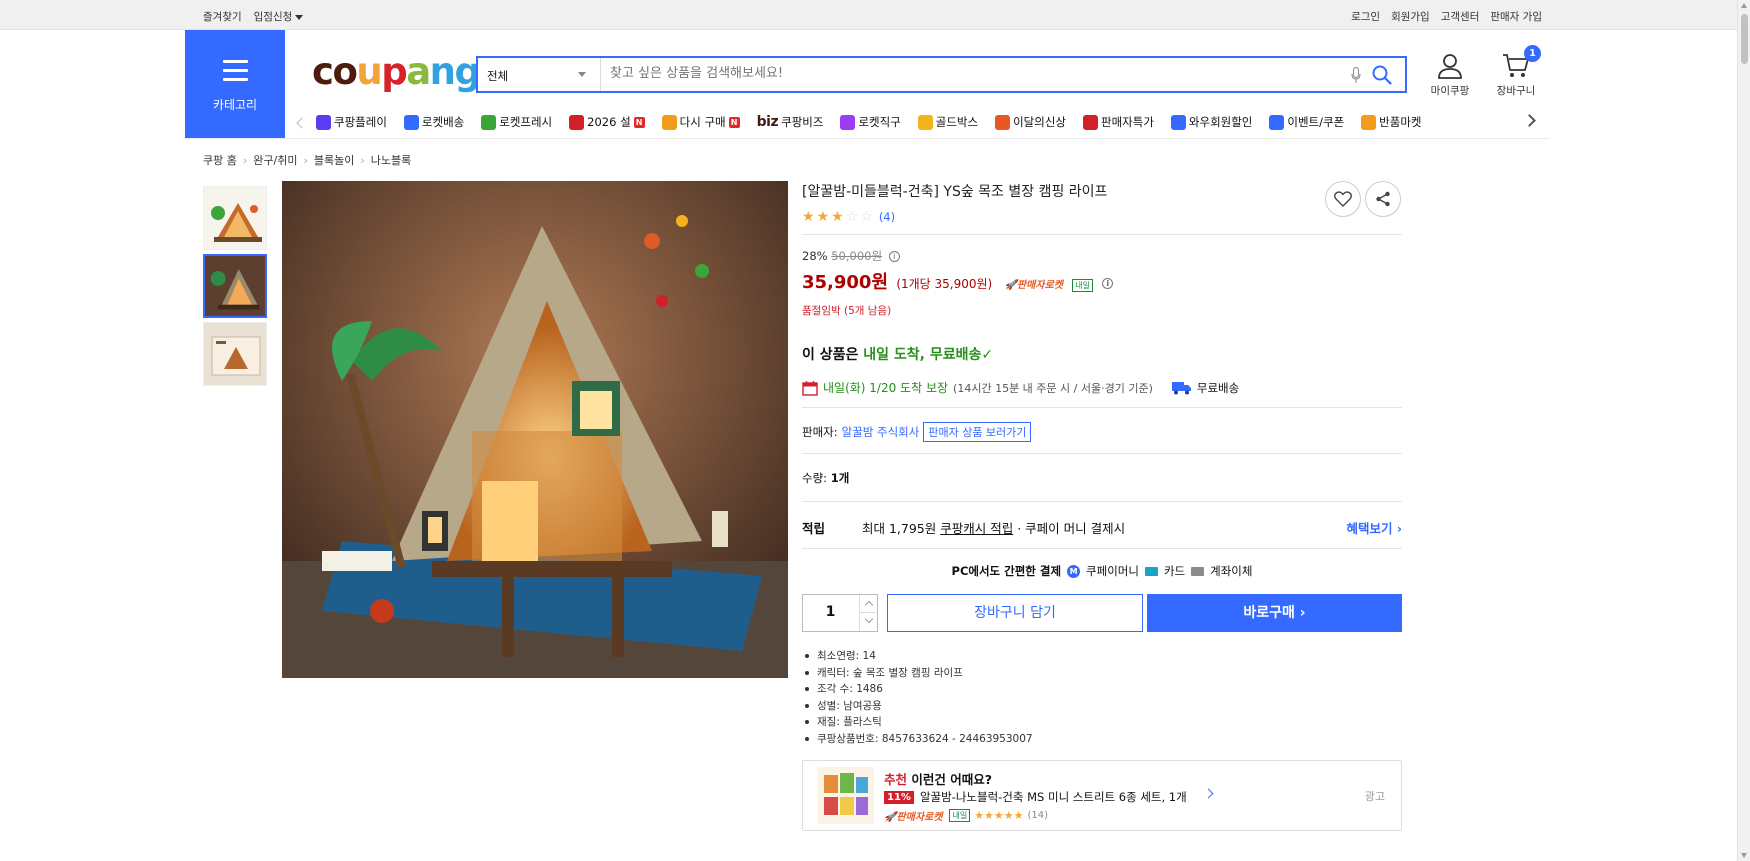  I want to click on reward-condition: · 쿠페이 머니 결제시, so click(1071, 528).